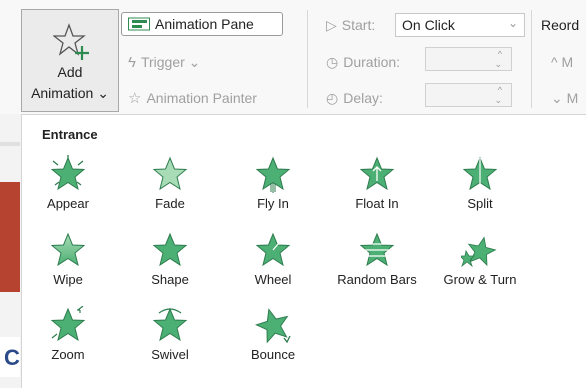 This screenshot has height=388, width=586. Describe the element at coordinates (272, 326) in the screenshot. I see `star-bounce-icon` at that location.